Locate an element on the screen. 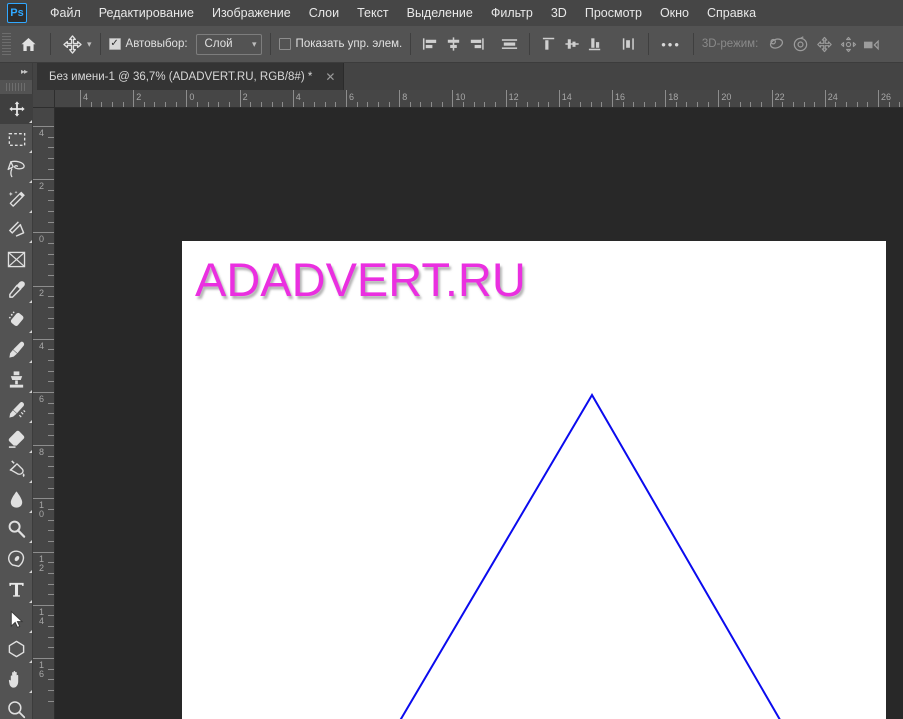 This screenshot has width=903, height=719. tool-eraser is located at coordinates (16, 439).